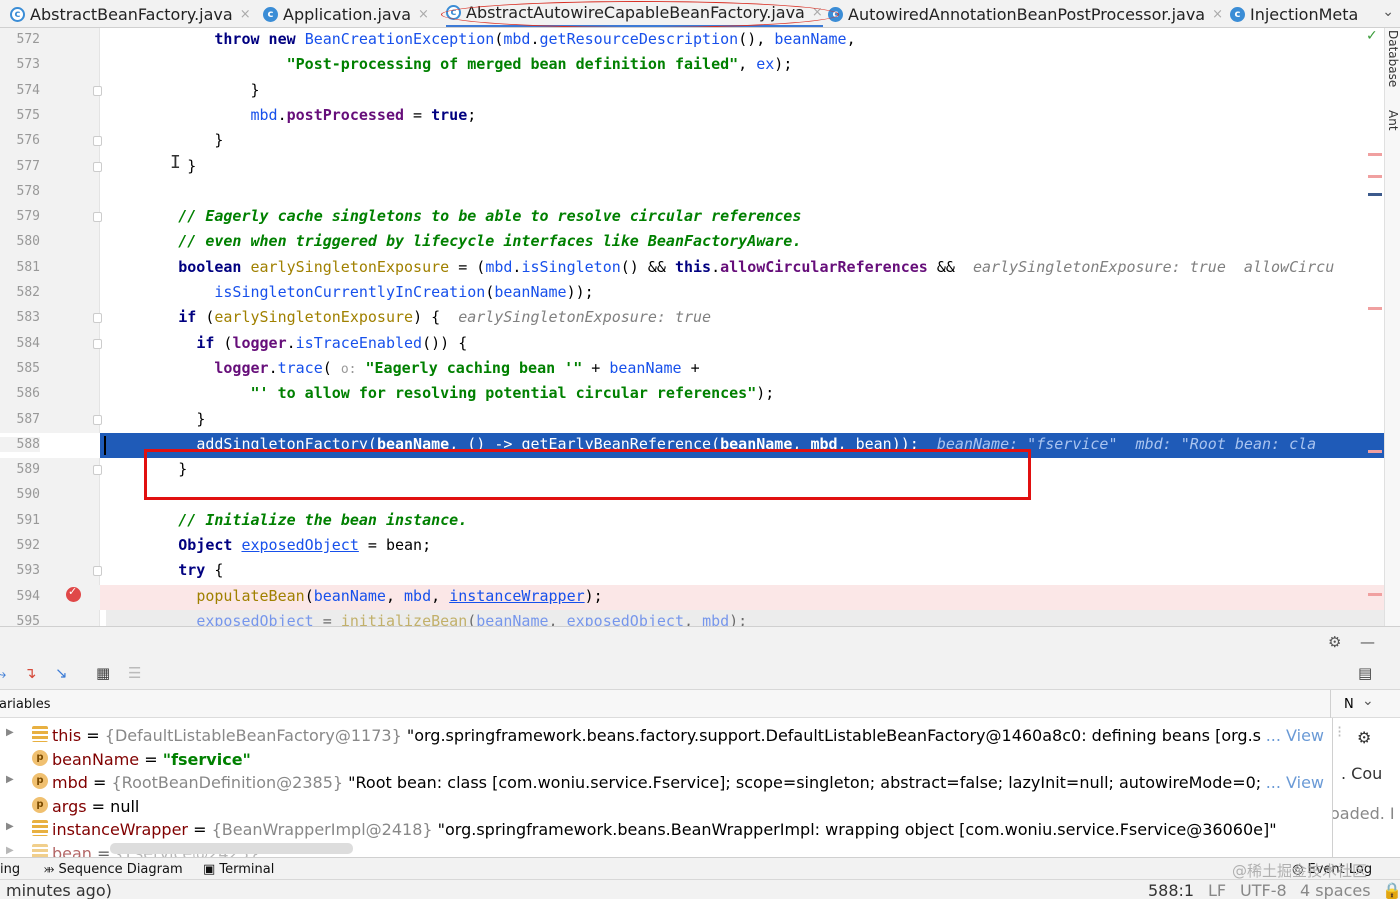  Describe the element at coordinates (692, 546) in the screenshot. I see `code-line-592: 592 Object exposedObject = bean;` at that location.